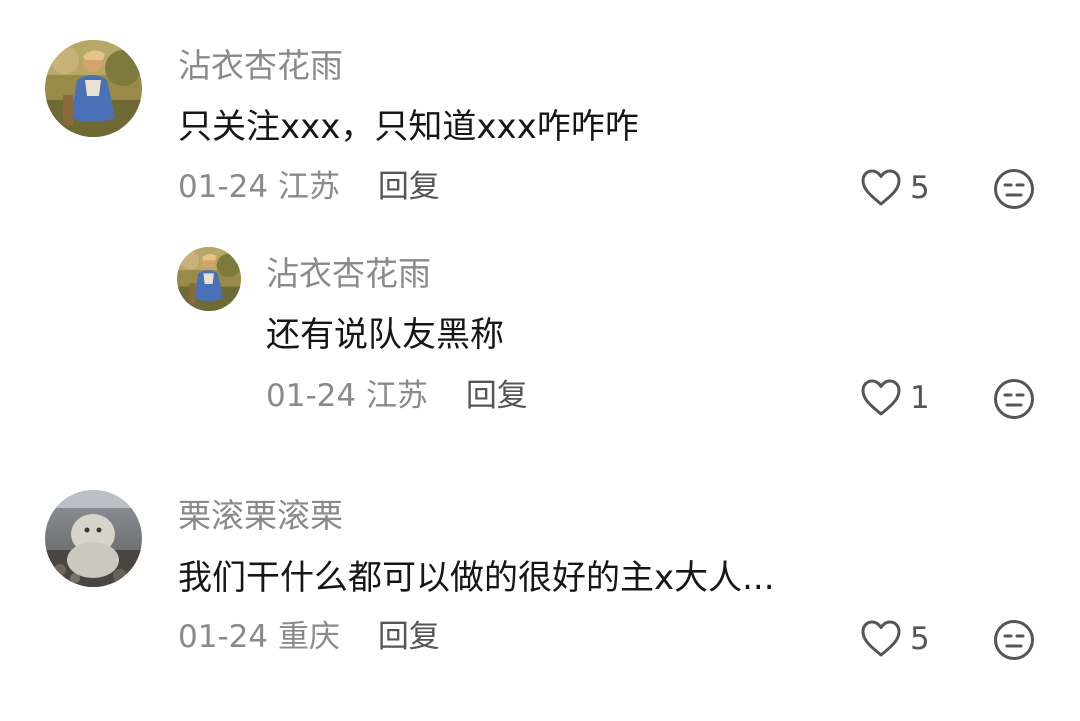 Image resolution: width=1080 pixels, height=721 pixels. I want to click on comment-location: 重庆, so click(308, 637).